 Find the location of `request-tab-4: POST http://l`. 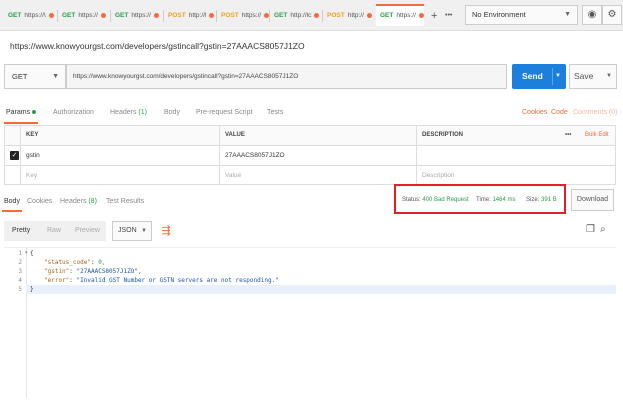

request-tab-4: POST http://l is located at coordinates (191, 16).